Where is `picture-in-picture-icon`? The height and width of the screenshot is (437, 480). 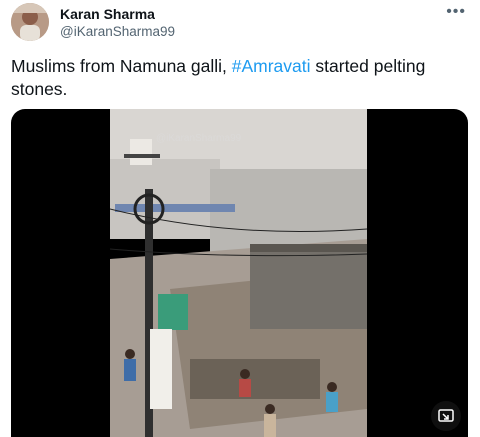 picture-in-picture-icon is located at coordinates (446, 415).